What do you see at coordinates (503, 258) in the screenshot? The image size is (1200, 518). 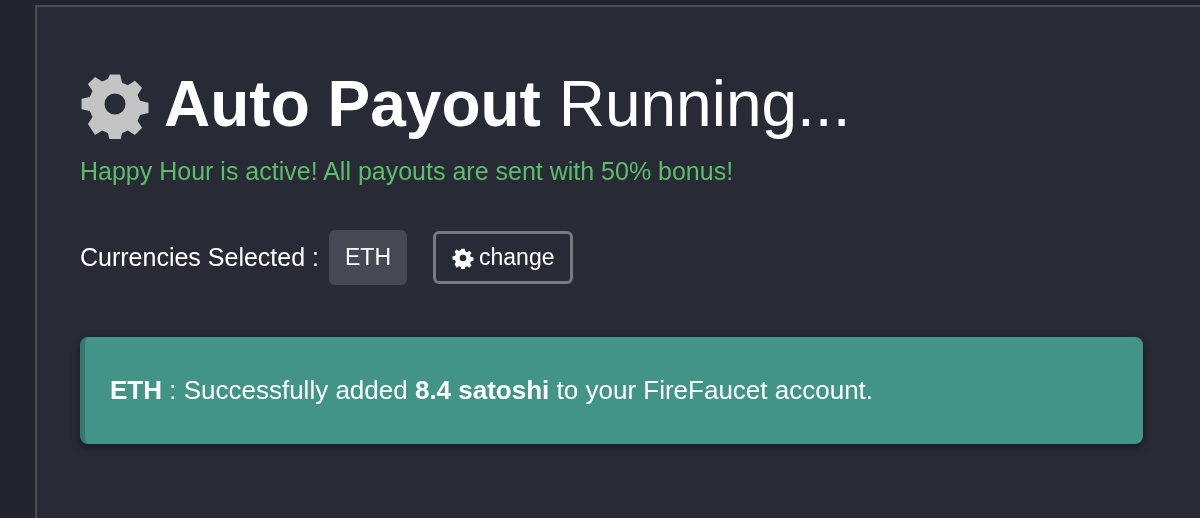 I see `change-button: change` at bounding box center [503, 258].